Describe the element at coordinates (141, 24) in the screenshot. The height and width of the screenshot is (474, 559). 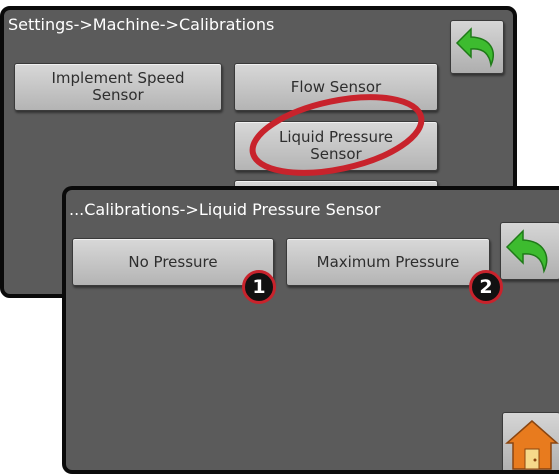
I see `breadcrumb: Settings->Machine->Calibrations` at that location.